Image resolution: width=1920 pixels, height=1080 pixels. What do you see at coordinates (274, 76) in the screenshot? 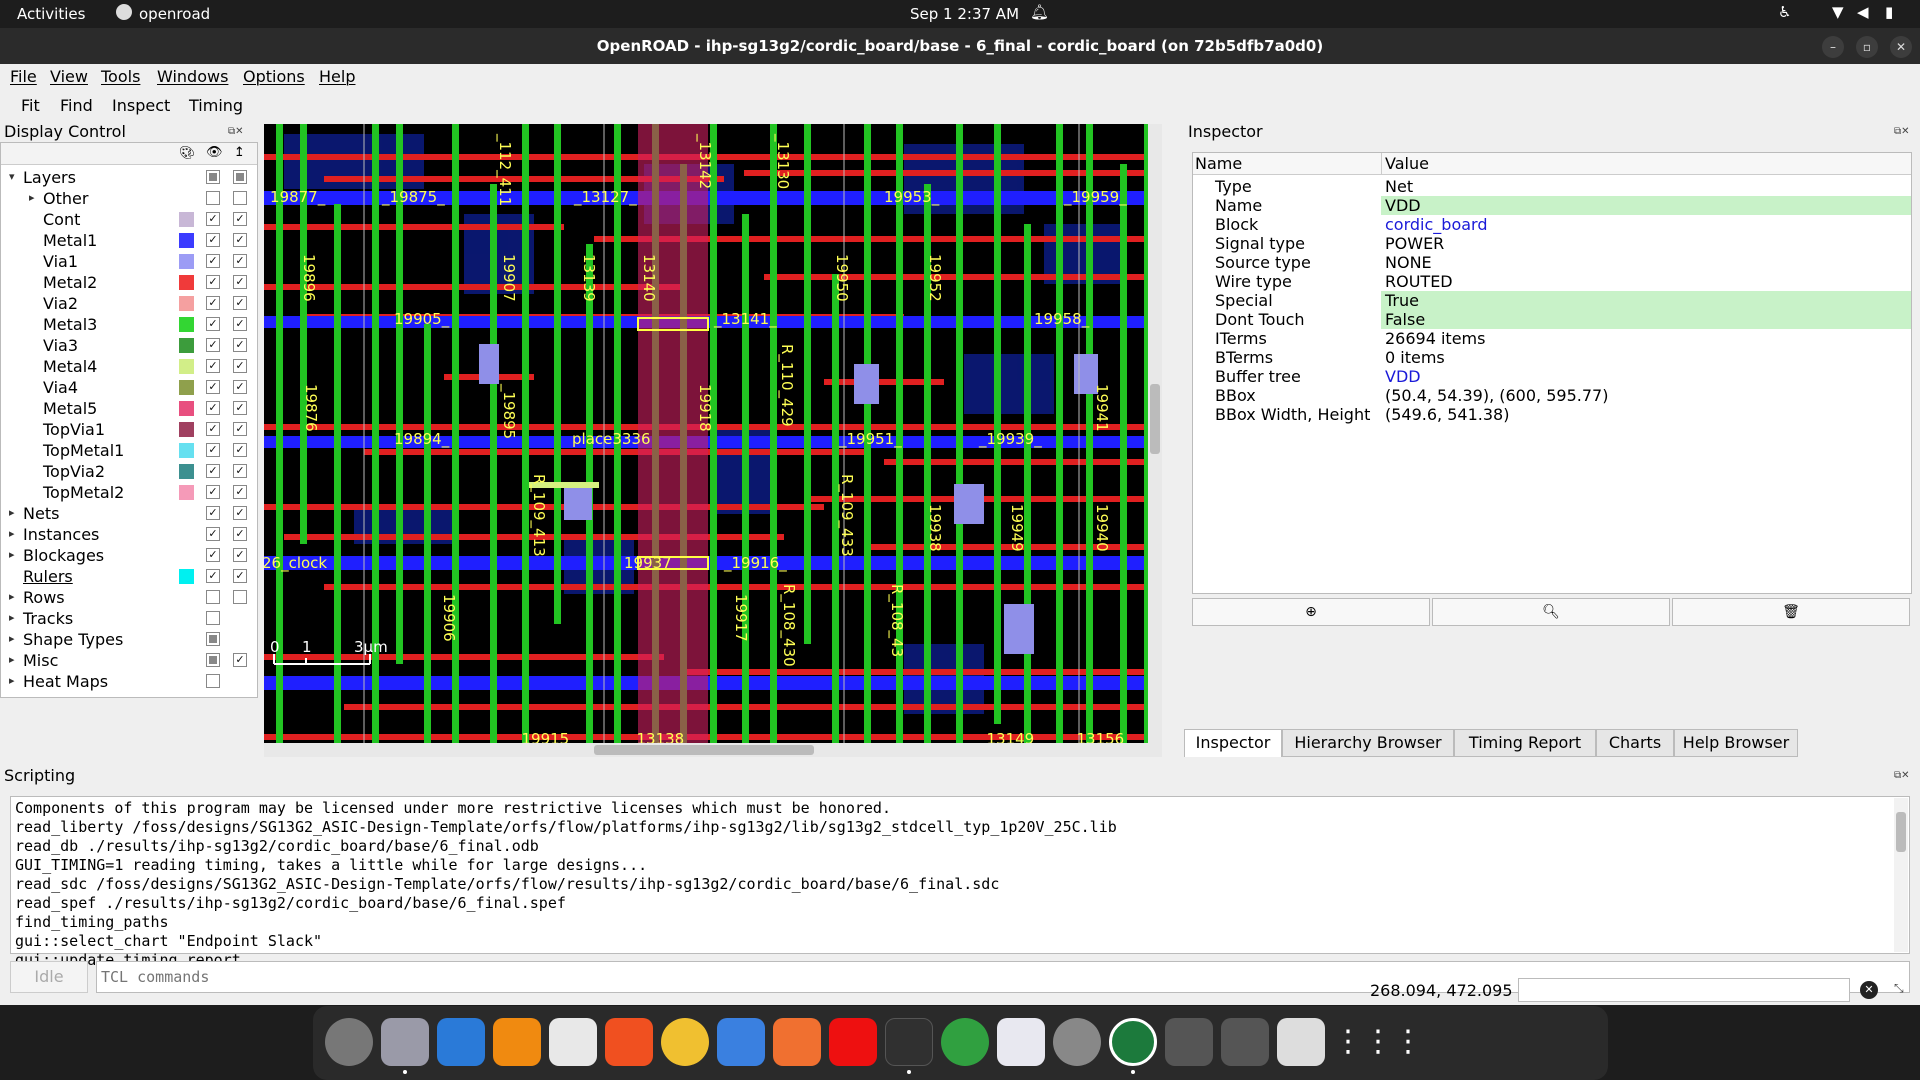
I see `menu-options: Options` at bounding box center [274, 76].